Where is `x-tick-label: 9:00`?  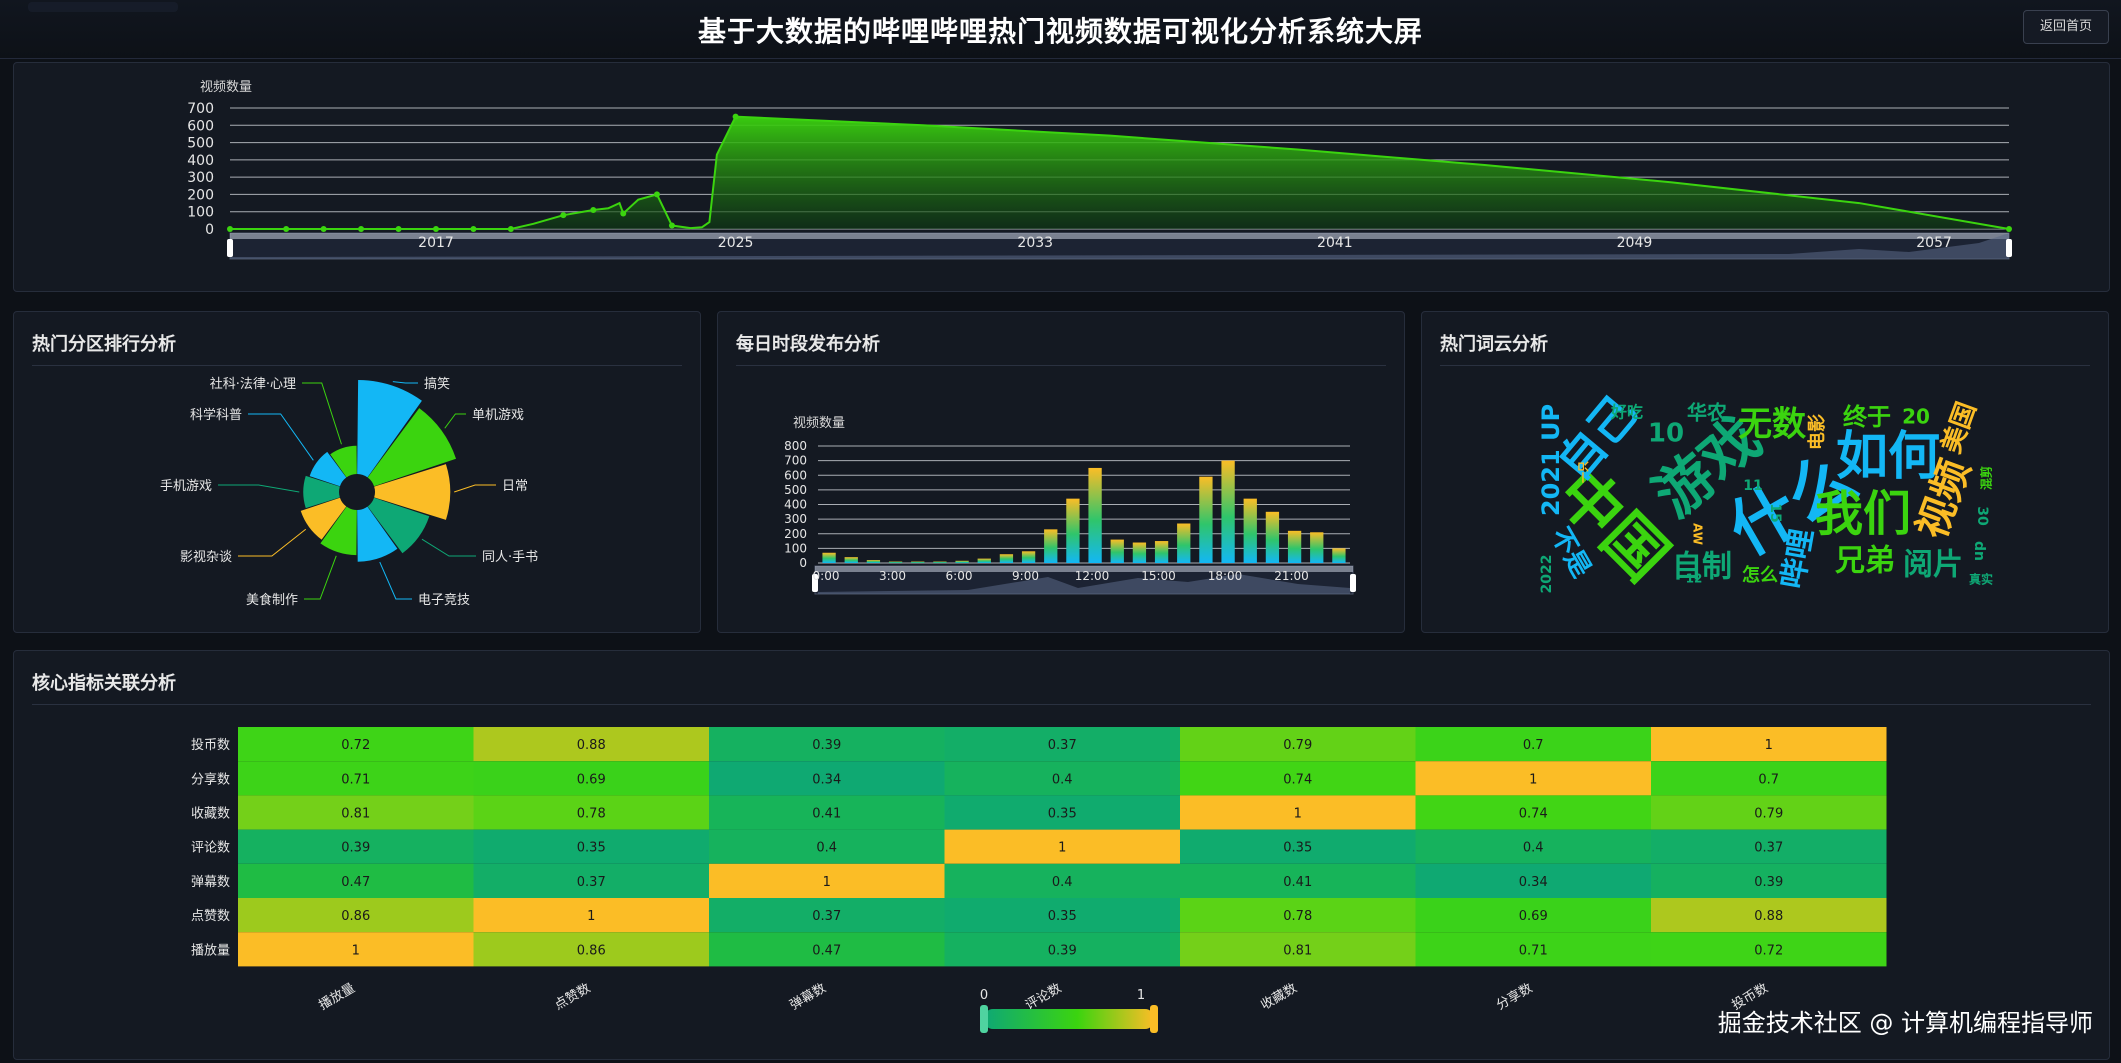
x-tick-label: 9:00 is located at coordinates (1025, 576).